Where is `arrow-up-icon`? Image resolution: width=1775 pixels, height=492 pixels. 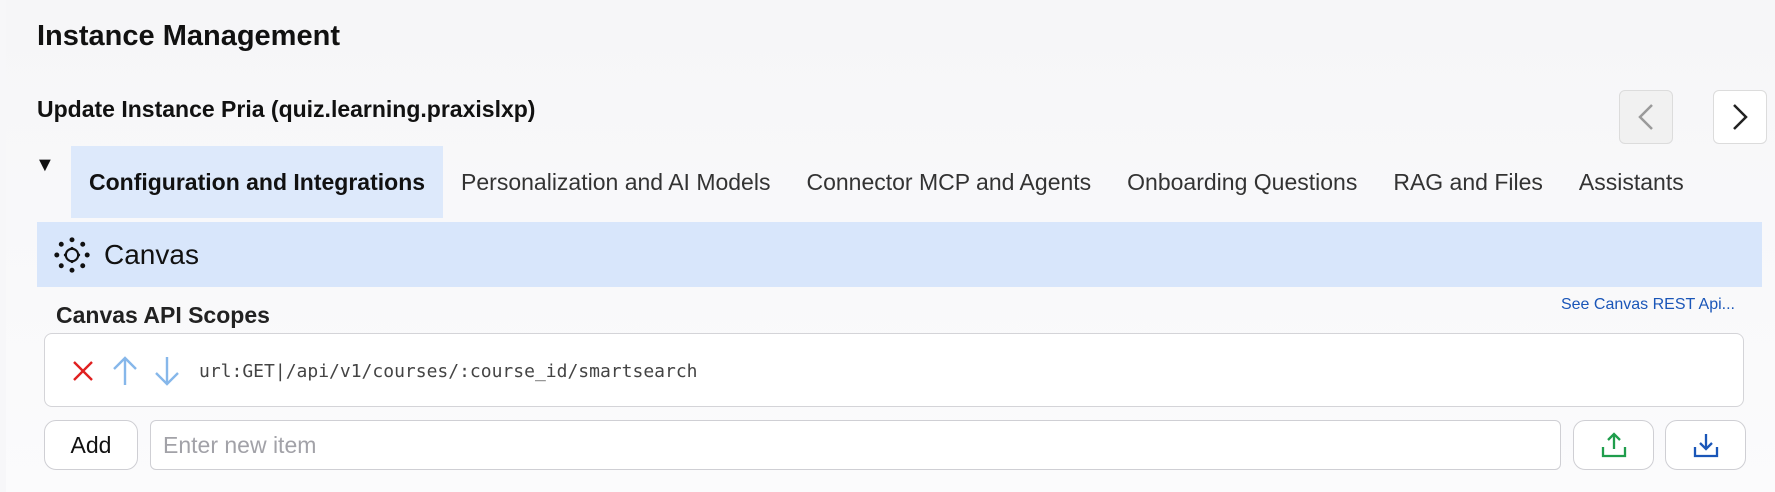
arrow-up-icon is located at coordinates (125, 370).